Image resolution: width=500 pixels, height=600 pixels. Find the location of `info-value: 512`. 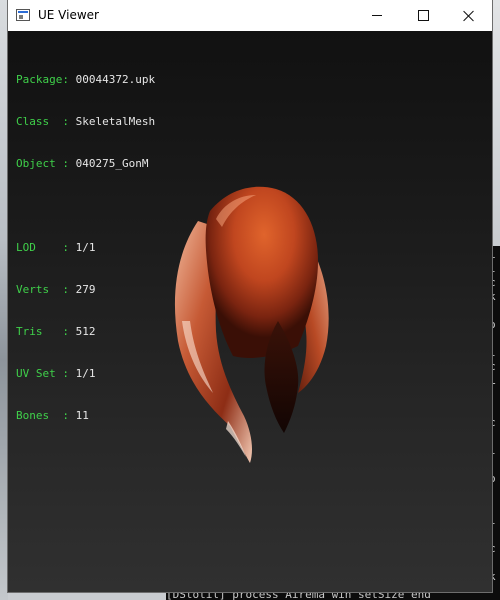

info-value: 512 is located at coordinates (85, 331).